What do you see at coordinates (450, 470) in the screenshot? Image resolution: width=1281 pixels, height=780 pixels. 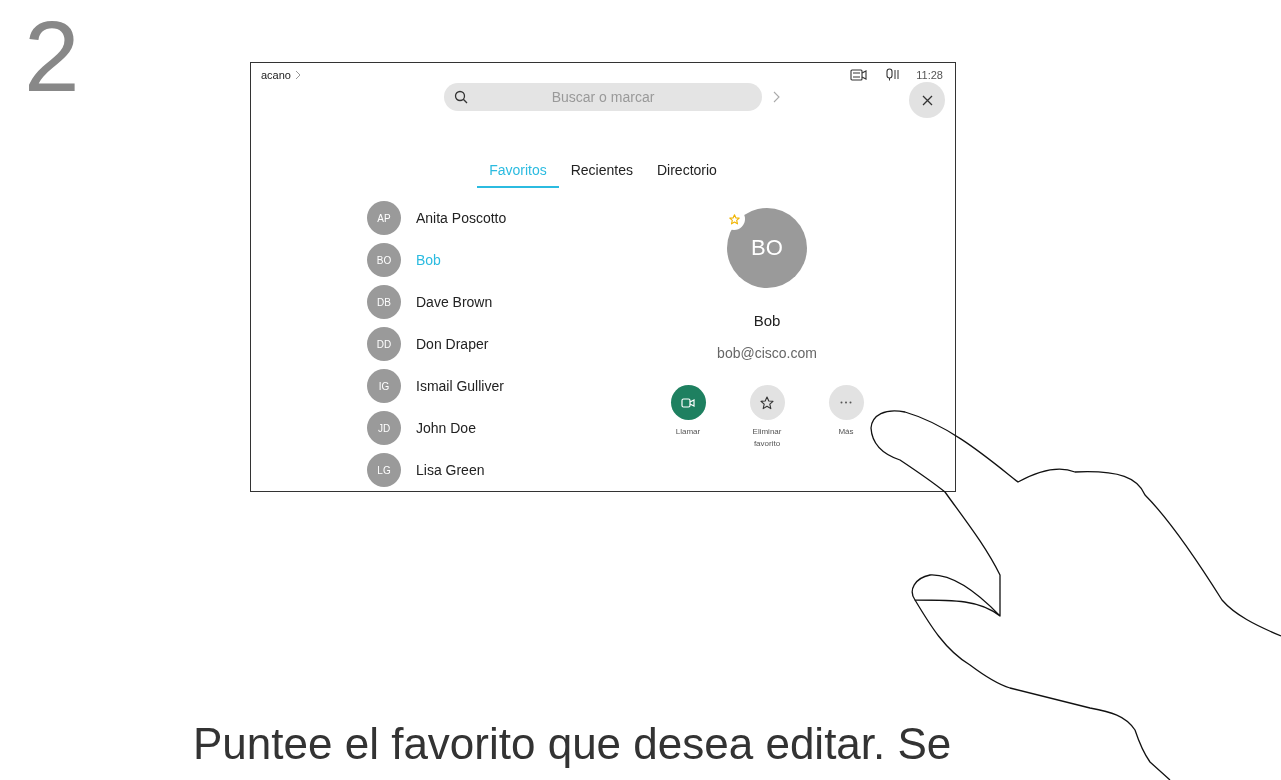 I see `contact-name: Lisa Green` at bounding box center [450, 470].